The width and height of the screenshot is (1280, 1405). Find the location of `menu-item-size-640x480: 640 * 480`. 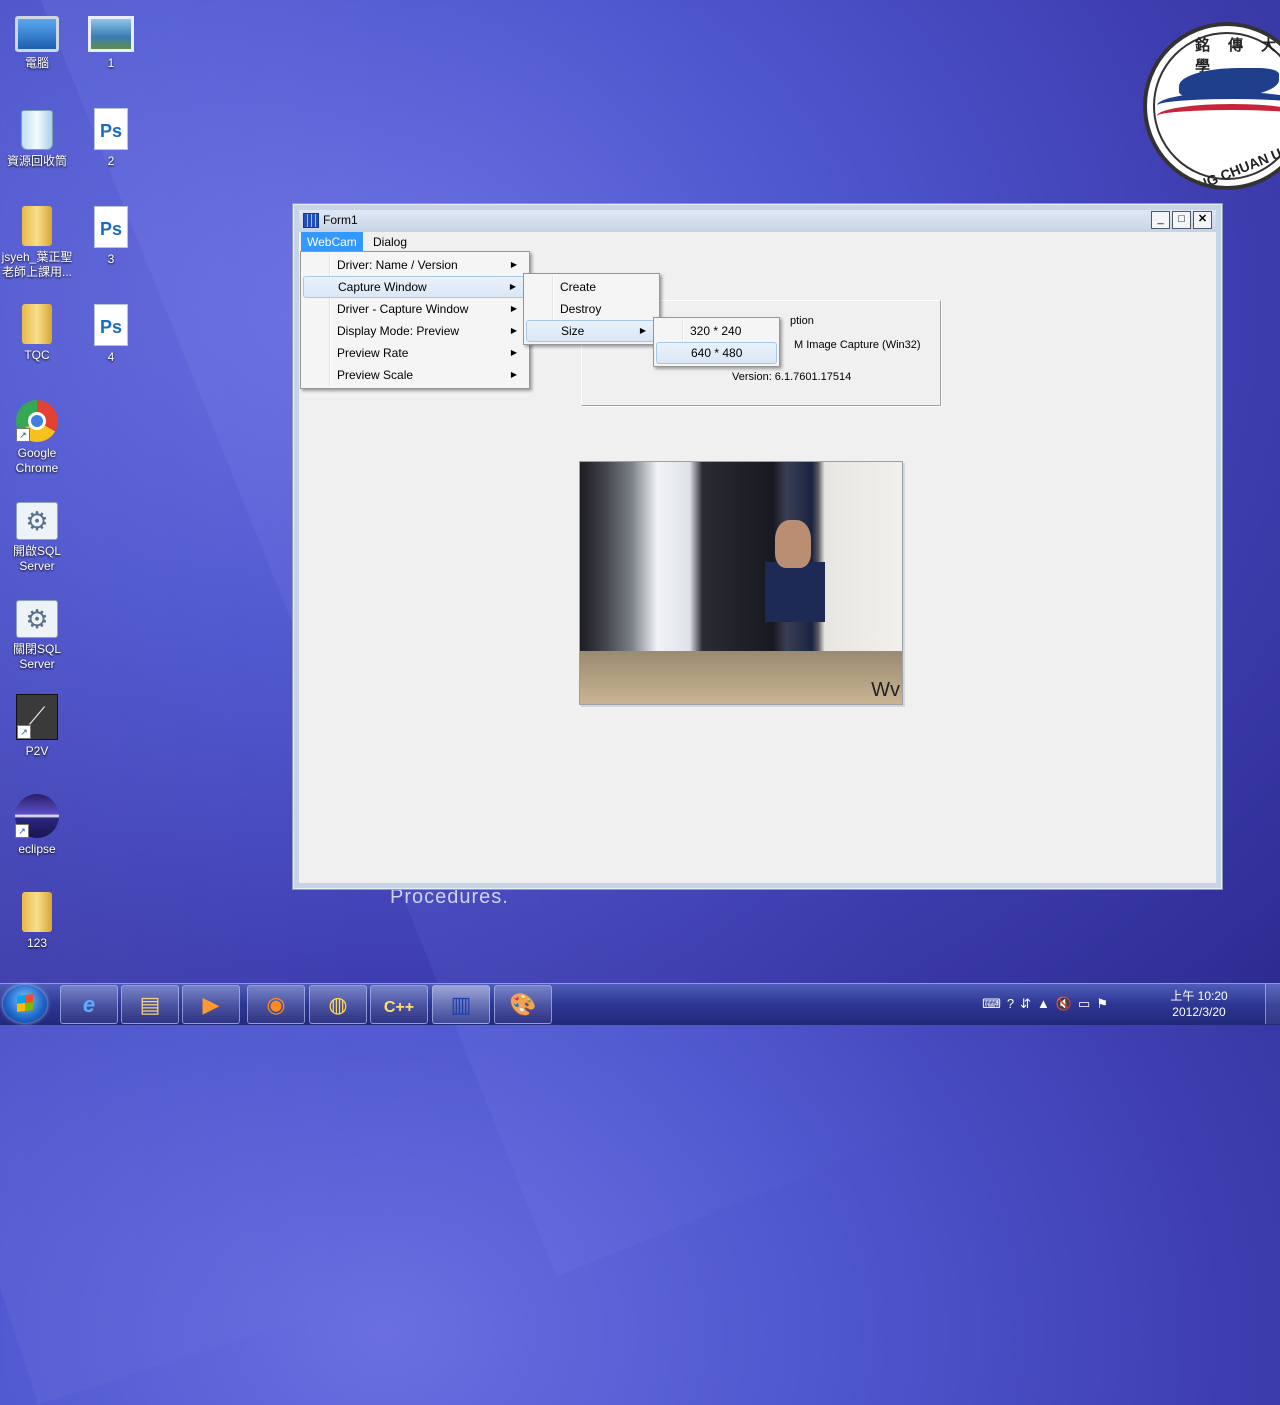

menu-item-size-640x480: 640 * 480 is located at coordinates (716, 353).